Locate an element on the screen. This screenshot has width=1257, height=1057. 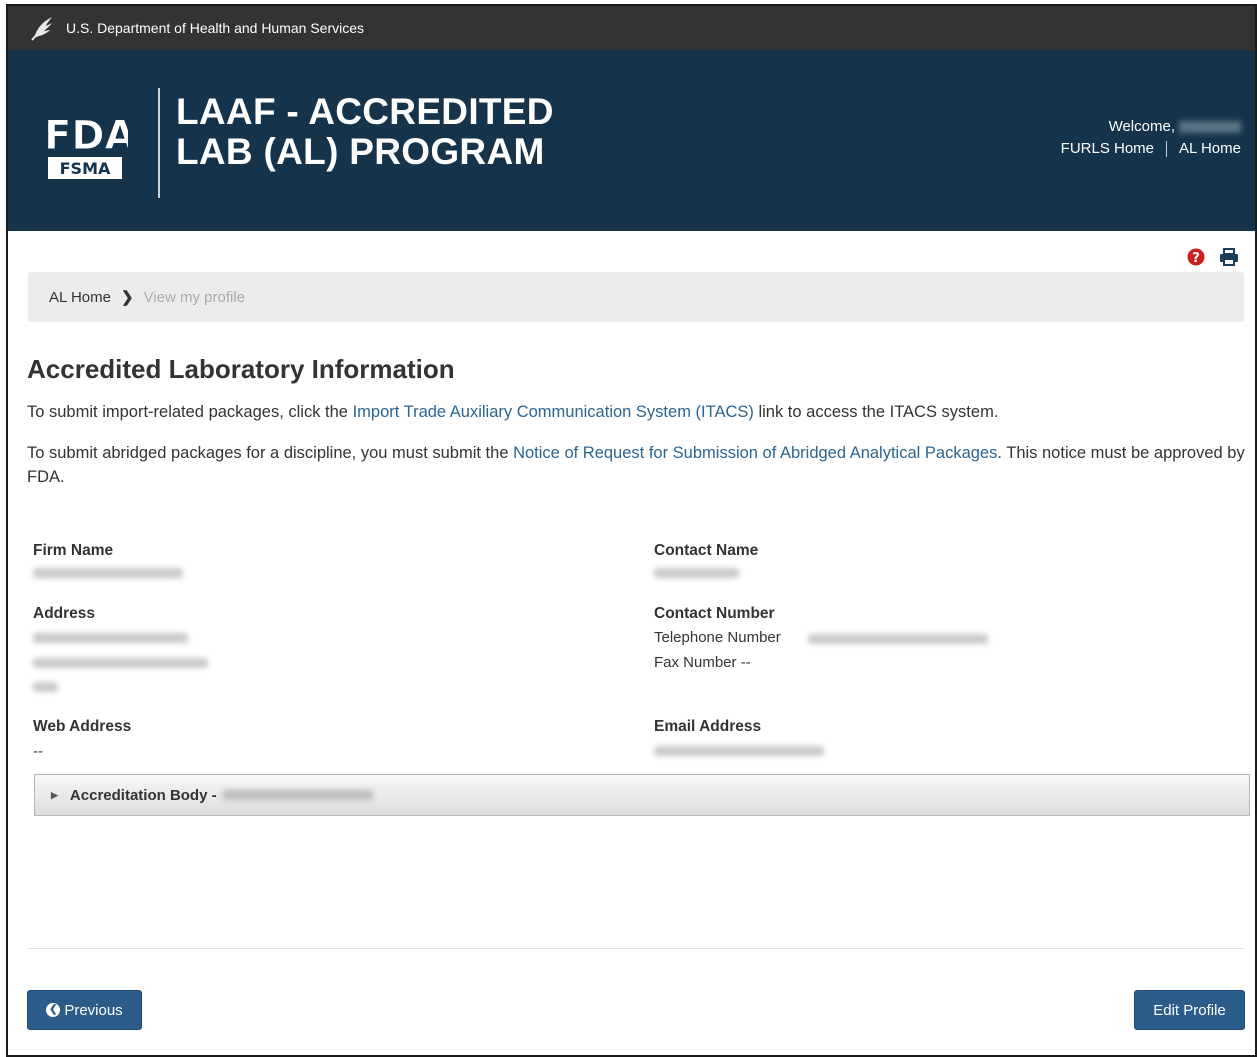
breadcrumb-current: View my profile is located at coordinates (194, 297).